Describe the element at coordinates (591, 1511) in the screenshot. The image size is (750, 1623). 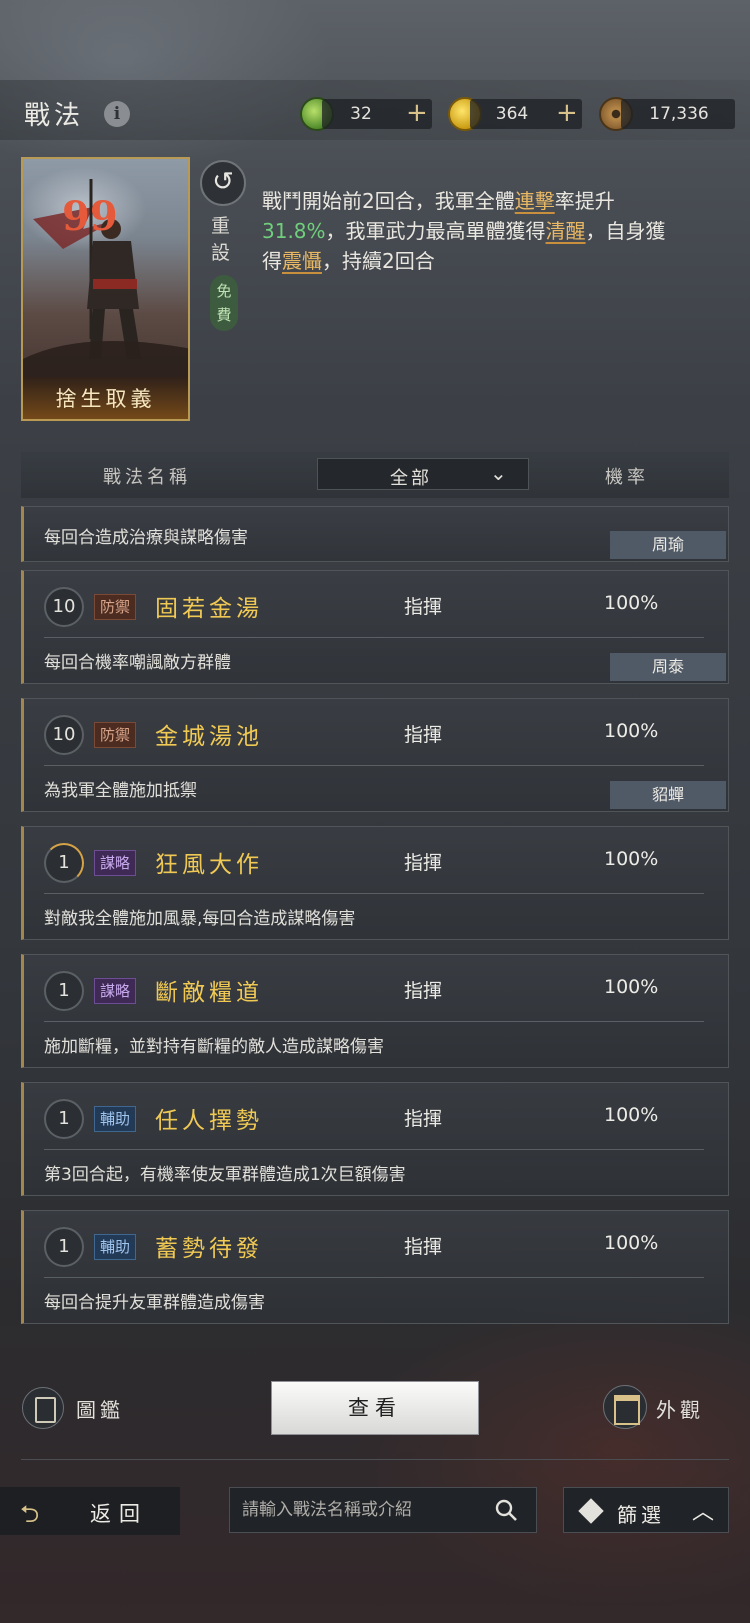
I see `filter-icon` at that location.